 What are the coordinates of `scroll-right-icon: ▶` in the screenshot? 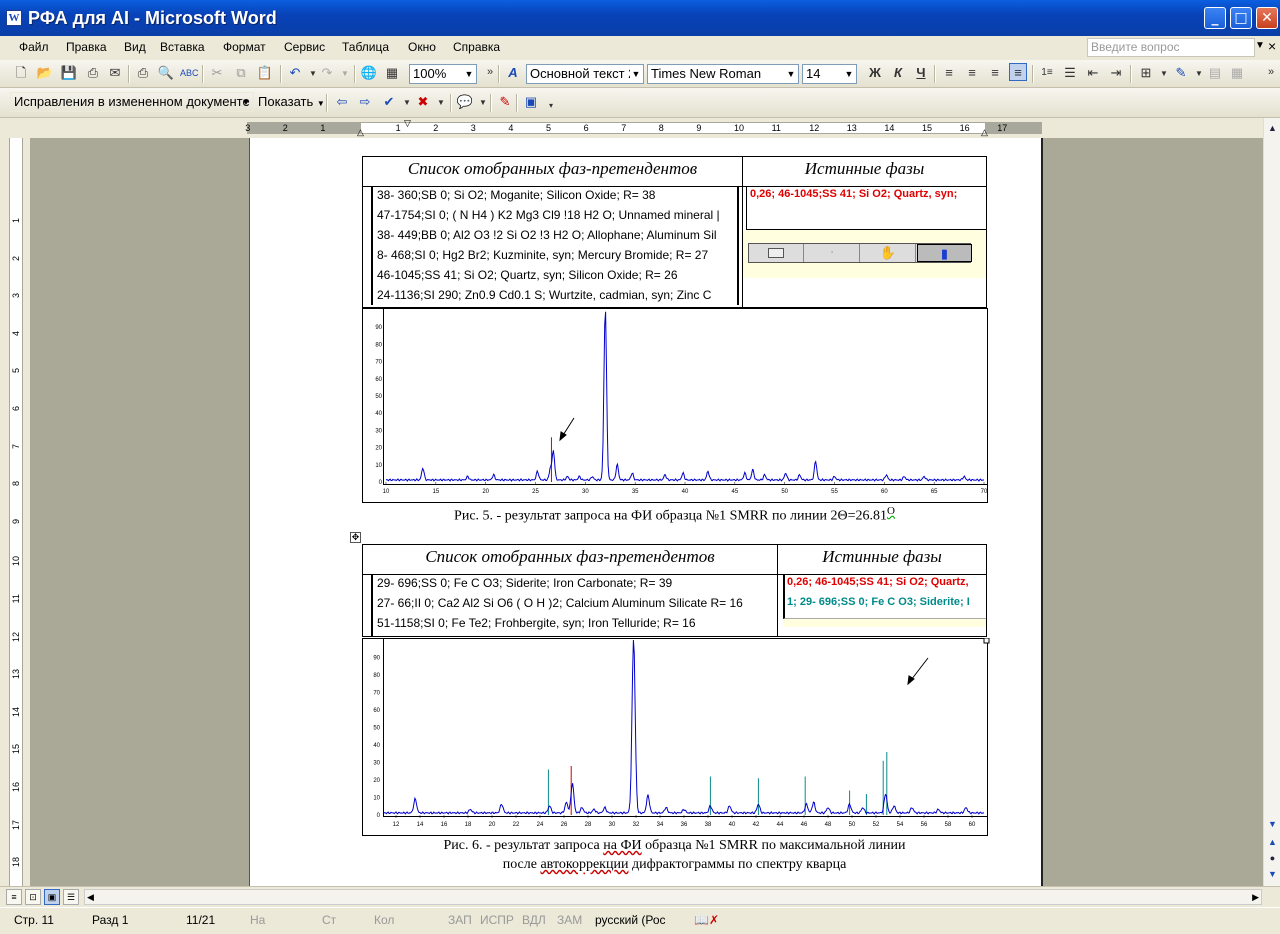 It's located at (1255, 897).